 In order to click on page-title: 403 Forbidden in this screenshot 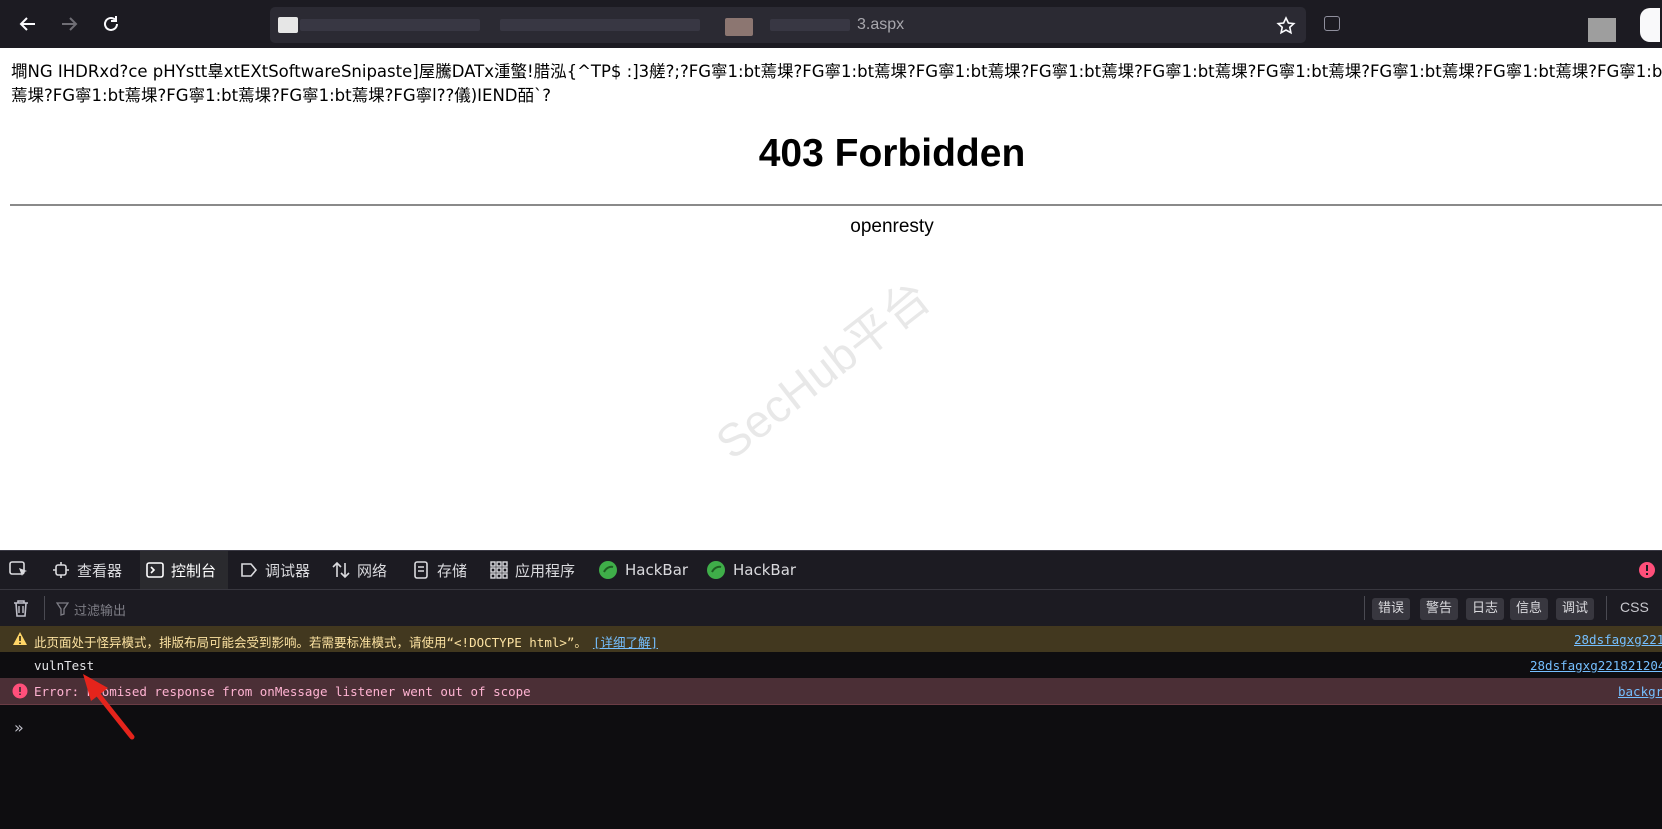, I will do `click(892, 153)`.